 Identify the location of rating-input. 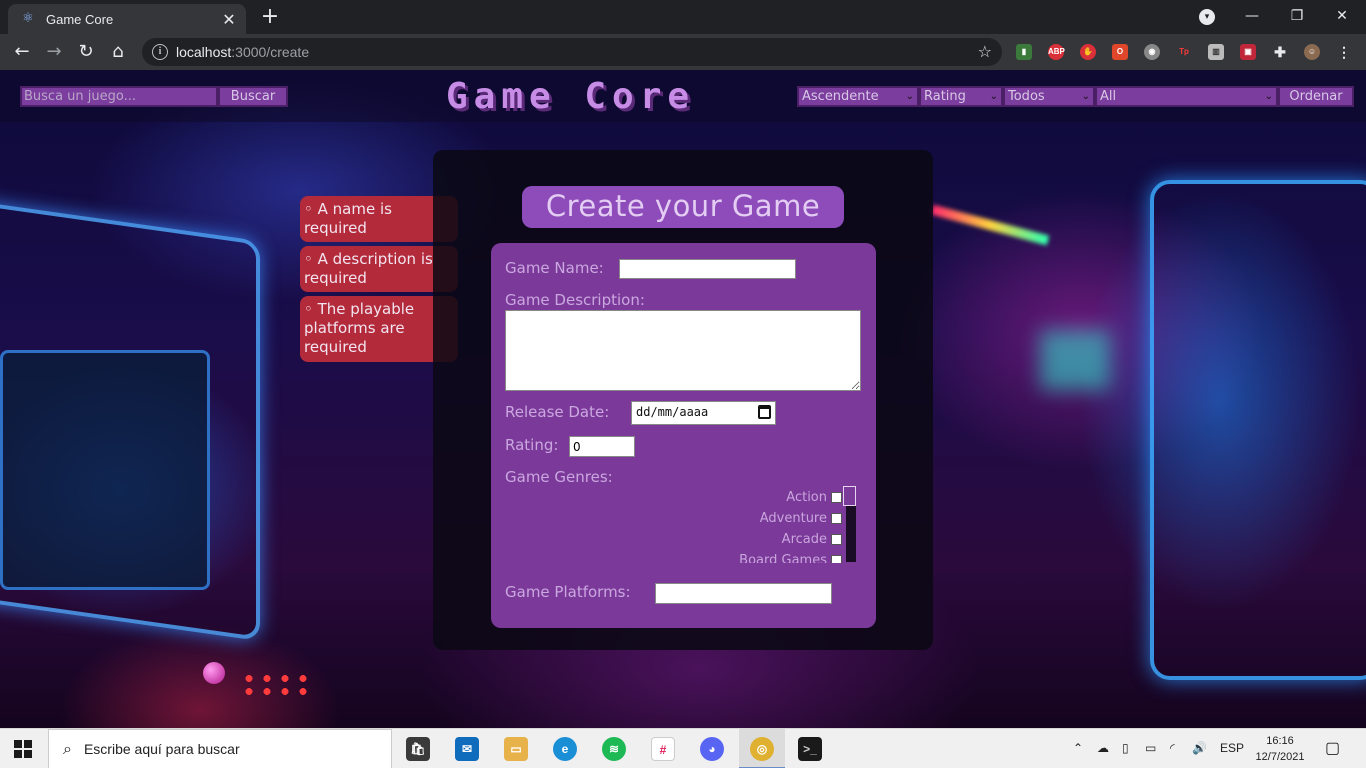
(602, 446).